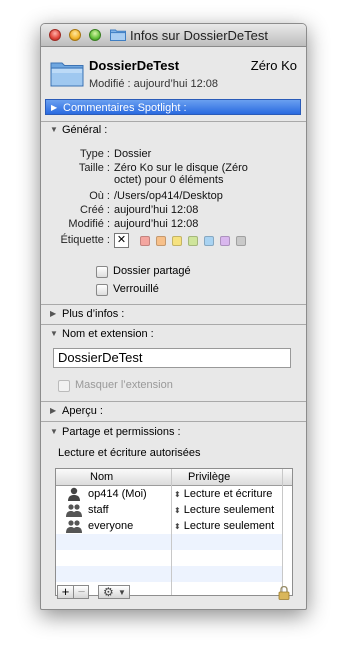  I want to click on info-key: Modifié :, so click(89, 224).